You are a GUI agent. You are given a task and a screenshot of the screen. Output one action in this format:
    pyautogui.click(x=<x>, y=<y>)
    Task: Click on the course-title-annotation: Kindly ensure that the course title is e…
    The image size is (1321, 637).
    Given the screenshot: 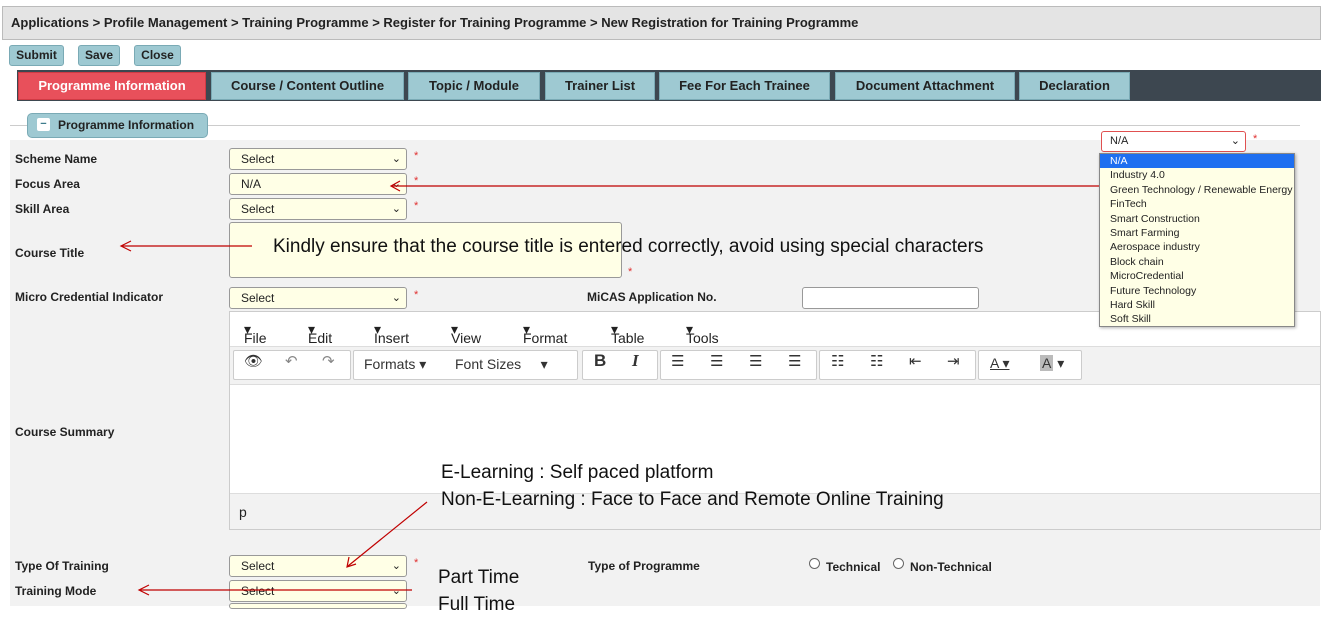 What is the action you would take?
    pyautogui.click(x=628, y=246)
    